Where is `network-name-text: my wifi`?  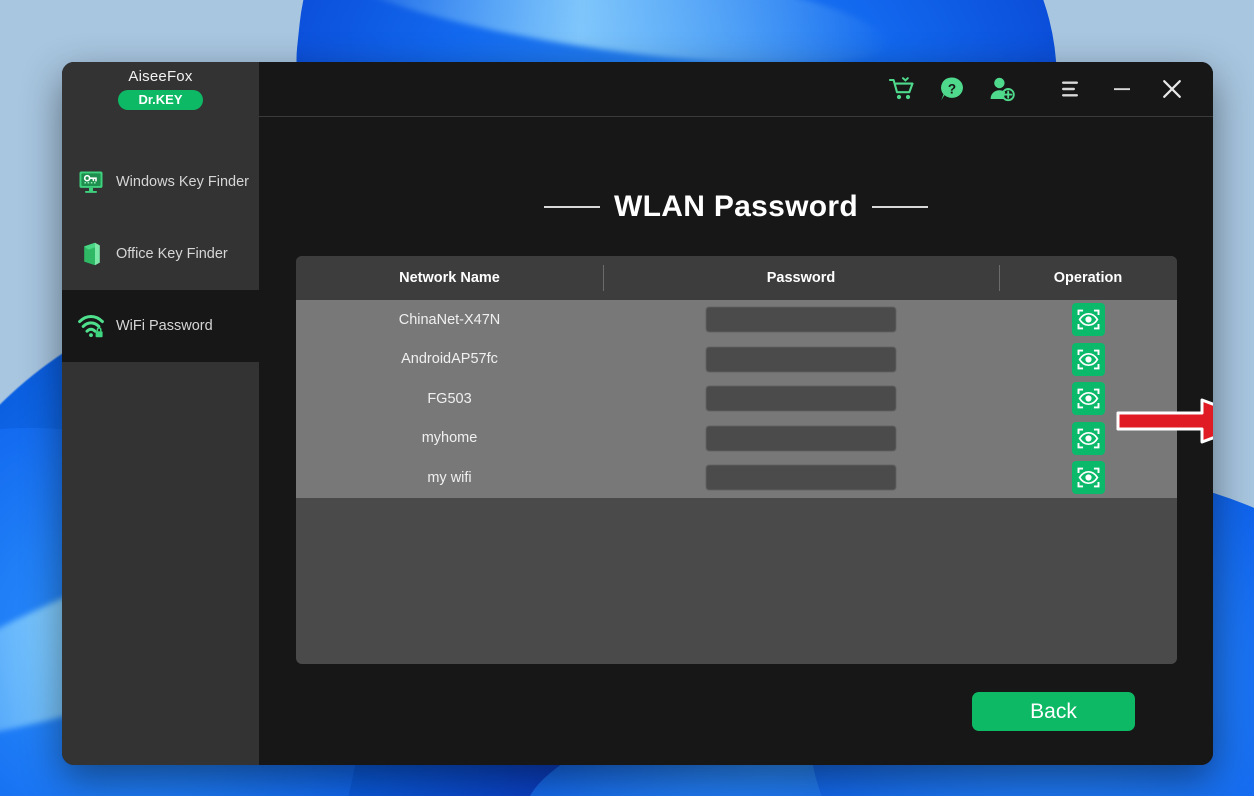
network-name-text: my wifi is located at coordinates (449, 477).